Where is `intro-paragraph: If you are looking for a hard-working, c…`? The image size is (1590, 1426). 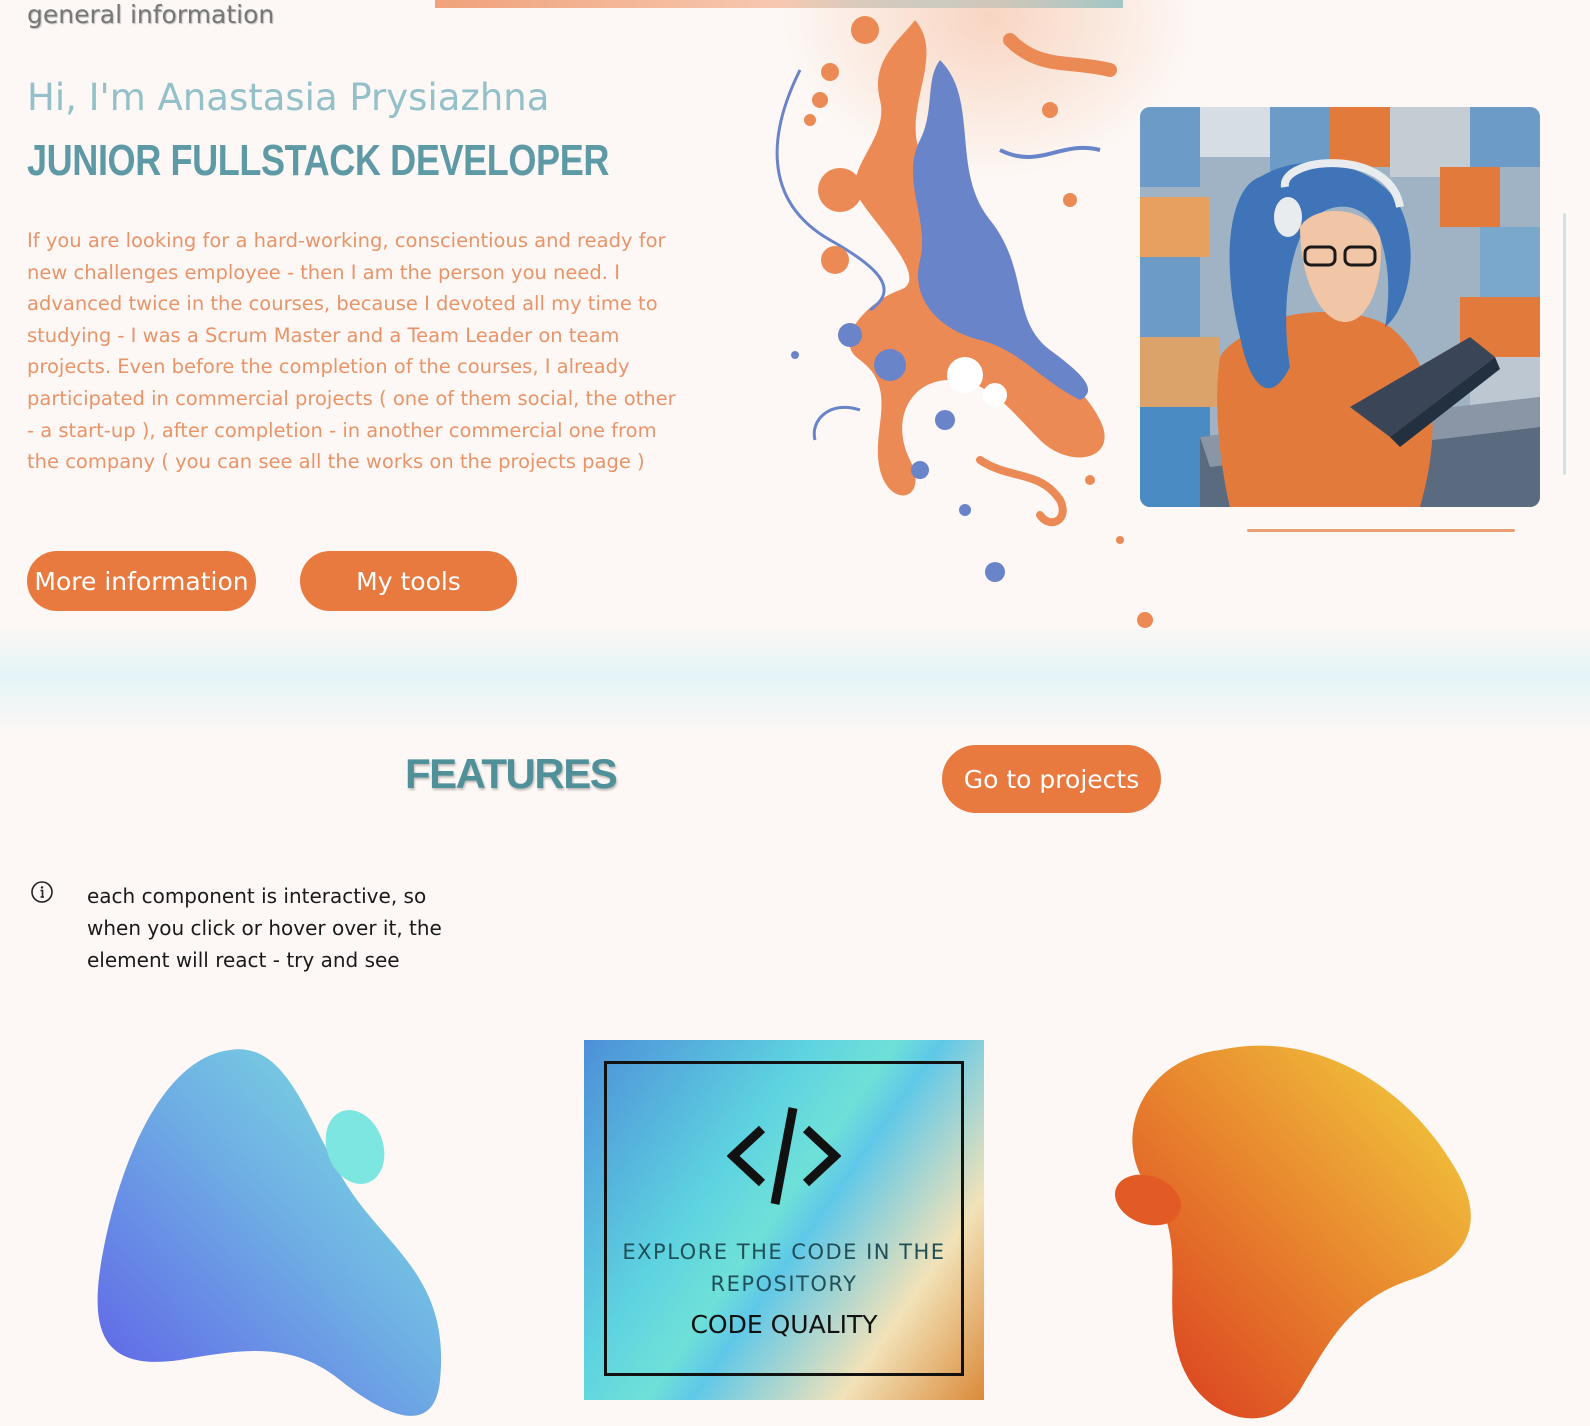
intro-paragraph: If you are looking for a hard-working, c… is located at coordinates (351, 351).